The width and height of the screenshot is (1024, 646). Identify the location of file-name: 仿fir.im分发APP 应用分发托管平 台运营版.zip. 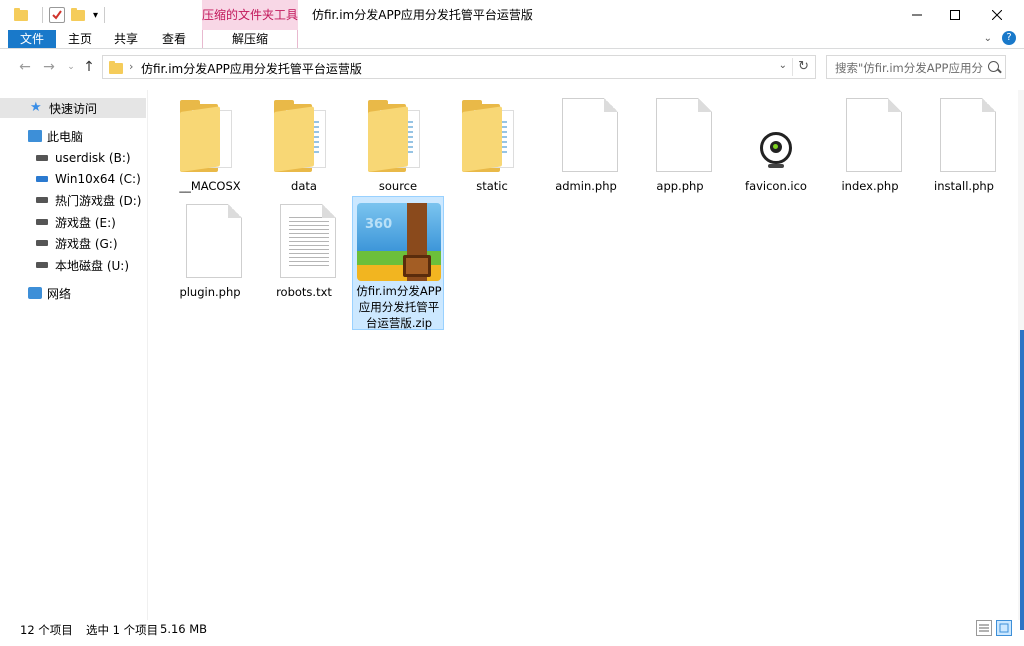
(399, 307).